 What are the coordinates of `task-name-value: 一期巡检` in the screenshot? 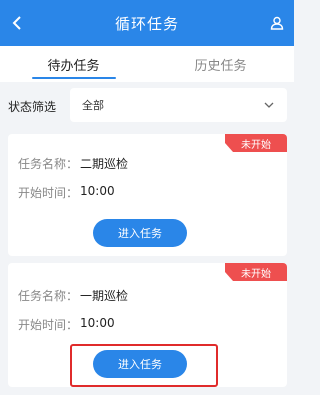 It's located at (104, 296).